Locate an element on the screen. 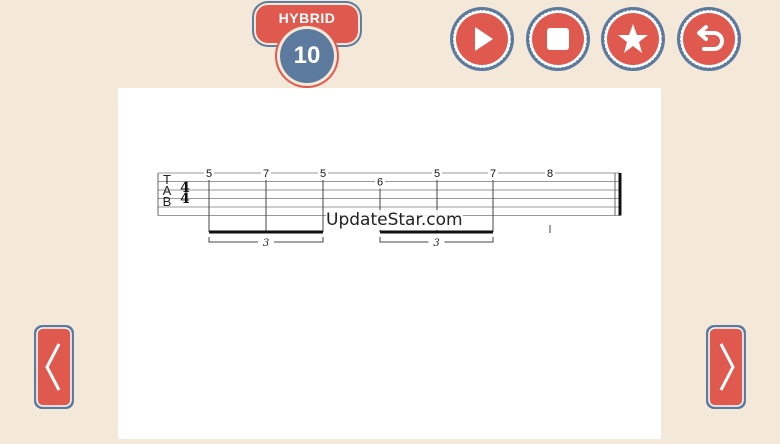 The width and height of the screenshot is (780, 444). time-signature-bottom: 4 is located at coordinates (185, 199).